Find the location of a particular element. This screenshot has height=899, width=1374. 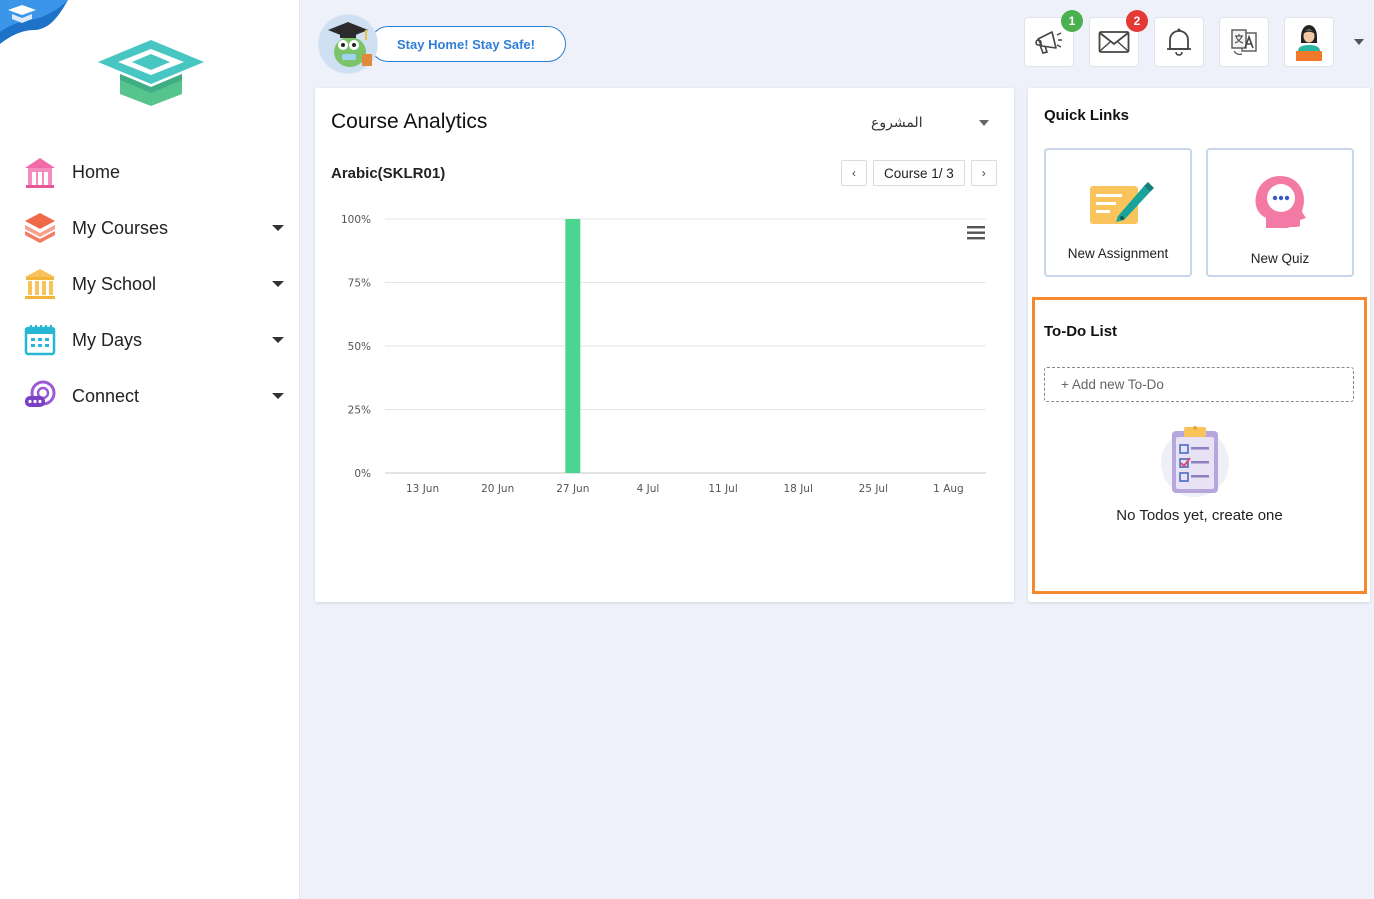

analytics-title: Course Analytics is located at coordinates (409, 121).